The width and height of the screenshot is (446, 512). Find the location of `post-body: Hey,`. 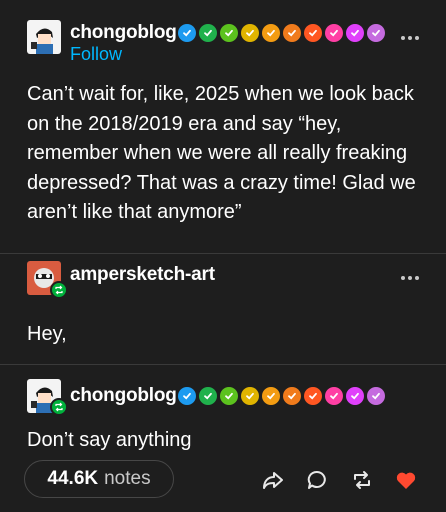

post-body: Hey, is located at coordinates (47, 334).